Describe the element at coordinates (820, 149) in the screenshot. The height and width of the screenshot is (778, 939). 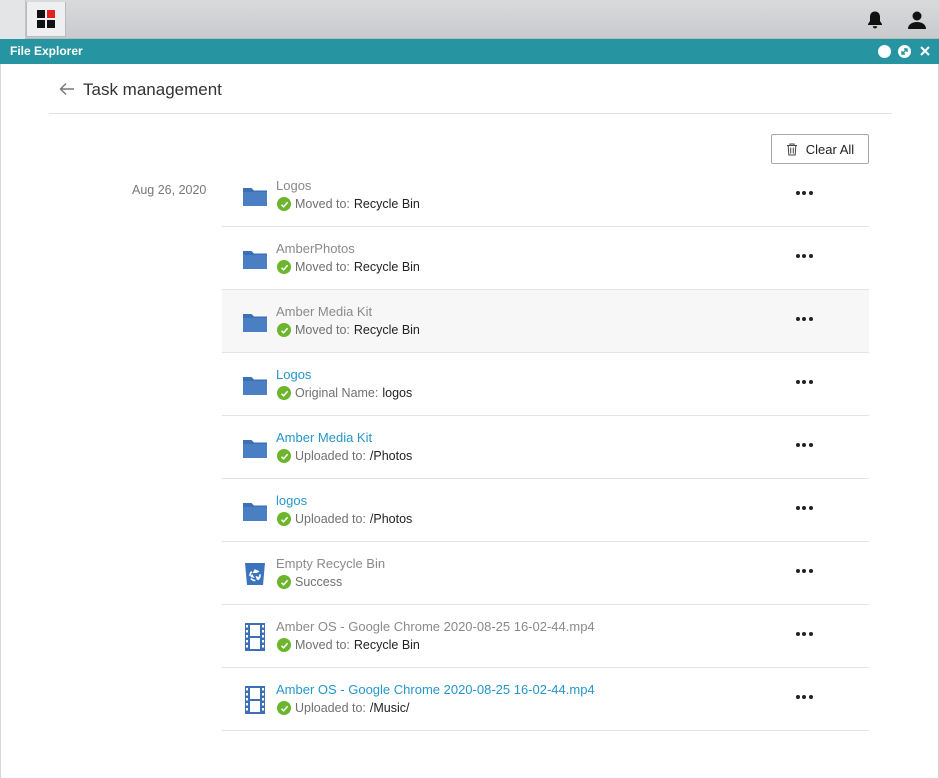
I see `clear-all-button: Clear All` at that location.